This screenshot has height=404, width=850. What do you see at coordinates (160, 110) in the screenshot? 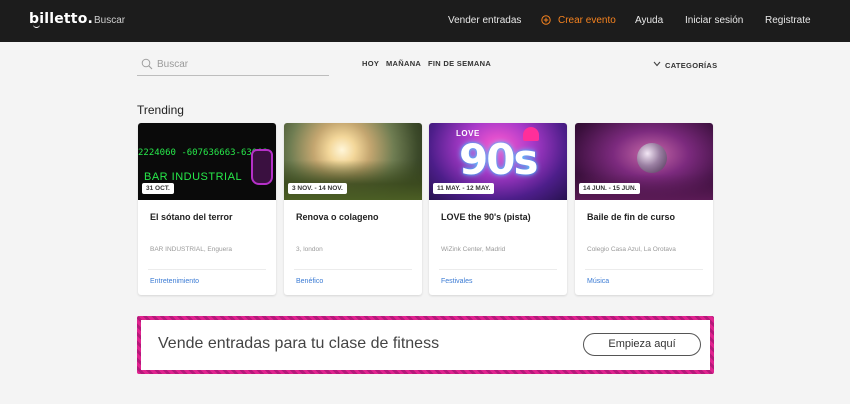
I see `section-title-trending: Trending` at bounding box center [160, 110].